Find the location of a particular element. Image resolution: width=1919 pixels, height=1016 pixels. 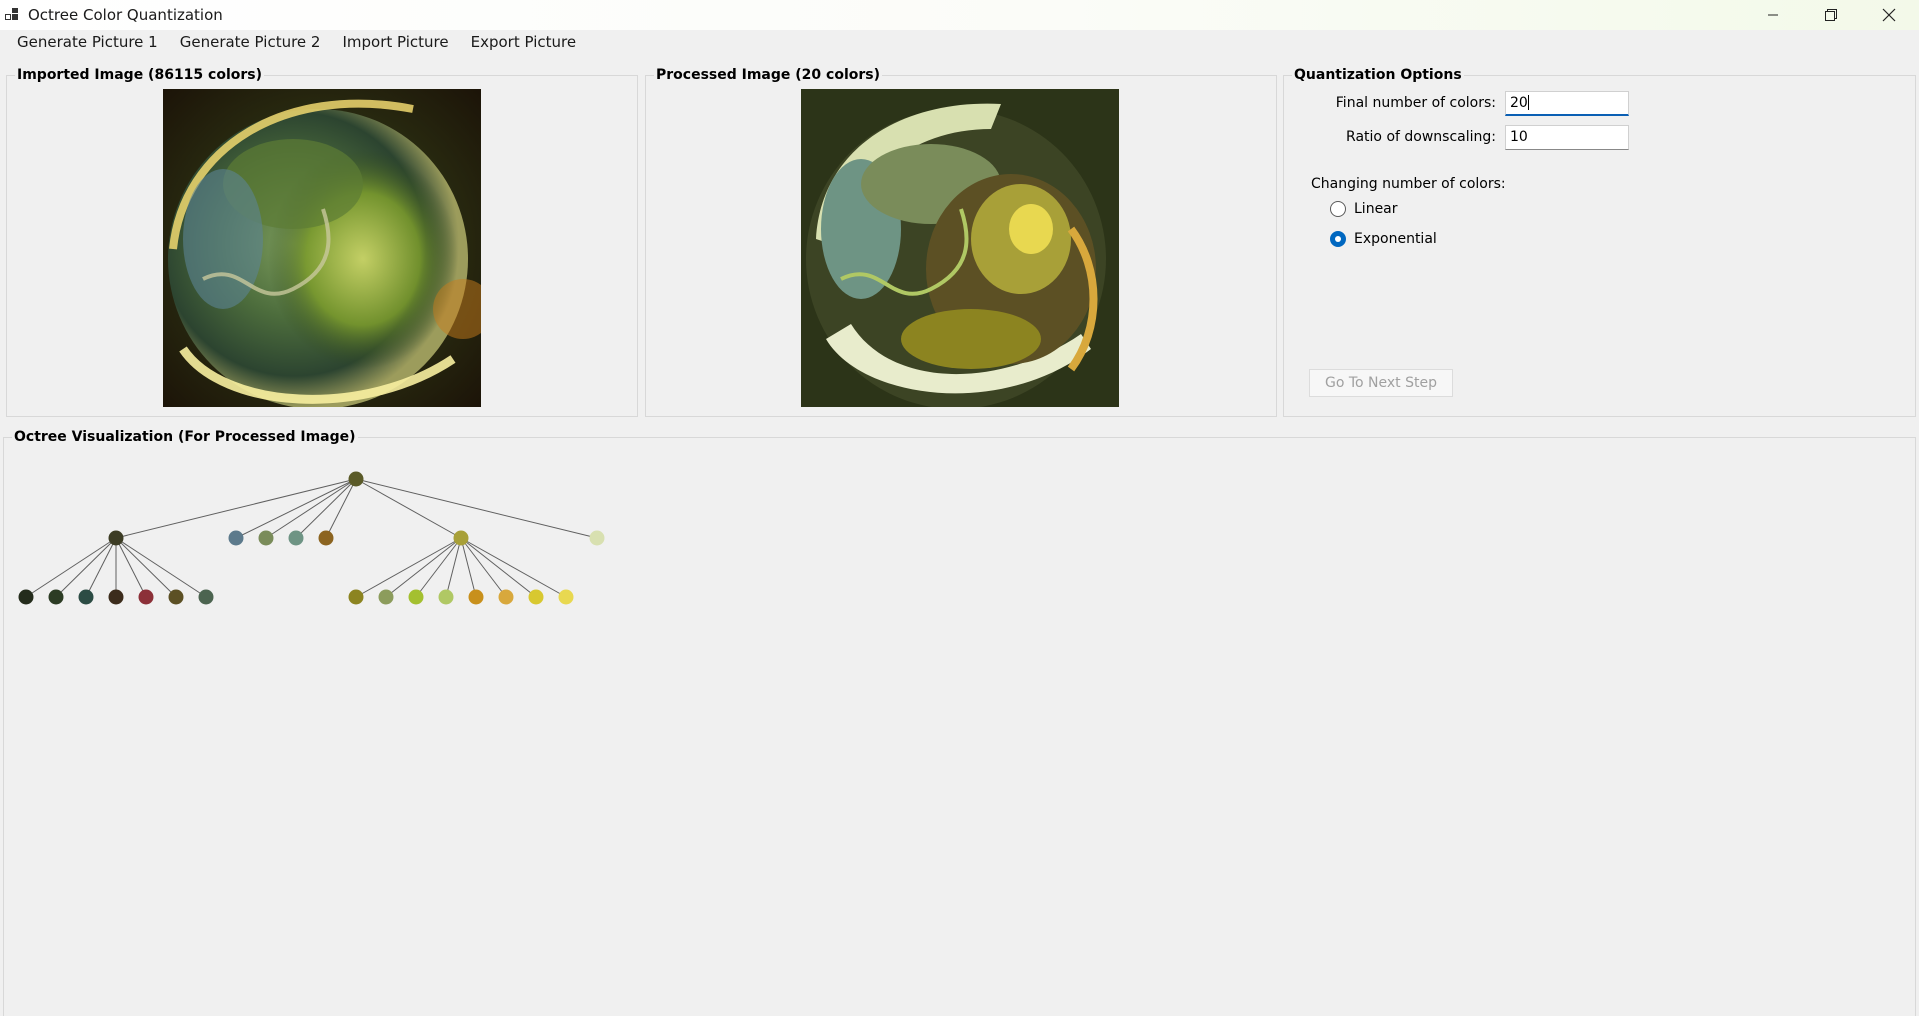

ratio-input: 10 is located at coordinates (1567, 137).